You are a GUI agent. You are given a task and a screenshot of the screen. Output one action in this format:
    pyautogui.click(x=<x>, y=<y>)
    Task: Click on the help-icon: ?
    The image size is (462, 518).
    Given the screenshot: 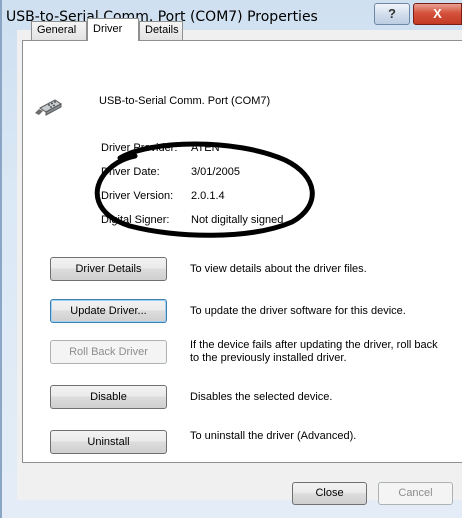 What is the action you would take?
    pyautogui.click(x=392, y=13)
    